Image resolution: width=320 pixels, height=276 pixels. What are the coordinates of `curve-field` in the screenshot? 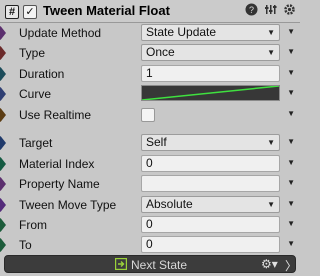 It's located at (210, 93).